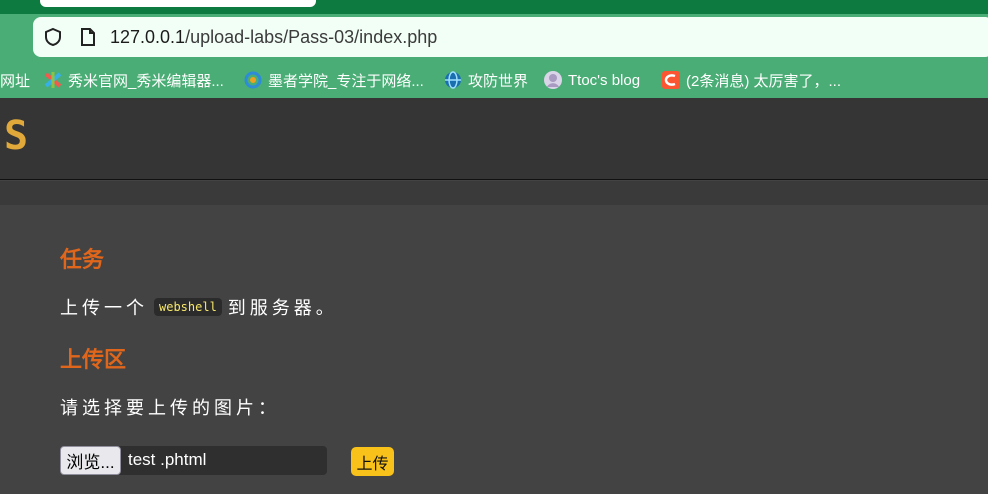 This screenshot has height=494, width=988. Describe the element at coordinates (282, 308) in the screenshot. I see `task-suffix: 到服务器。` at that location.